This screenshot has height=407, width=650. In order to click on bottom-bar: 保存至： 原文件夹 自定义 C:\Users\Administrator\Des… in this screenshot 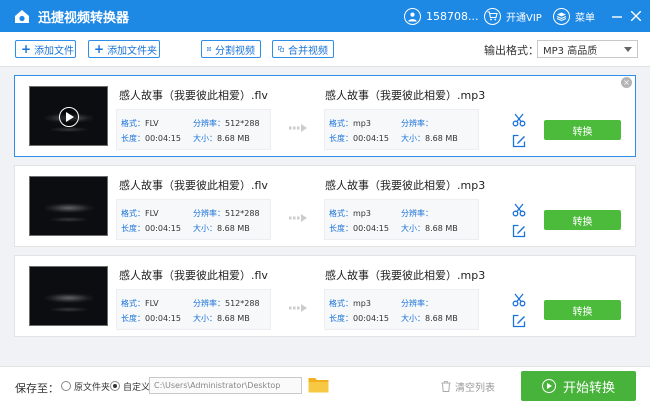, I will do `click(325, 386)`.